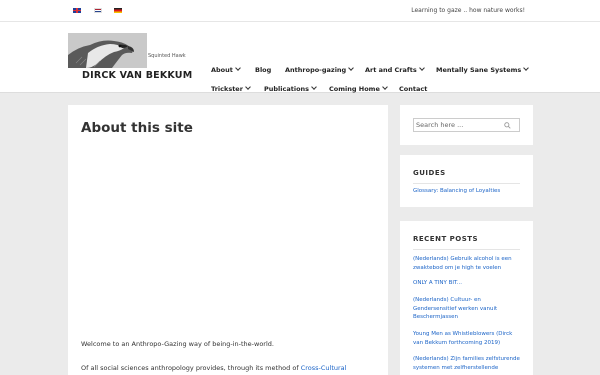  What do you see at coordinates (316, 70) in the screenshot?
I see `nav-label: Anthropo-gazing` at bounding box center [316, 70].